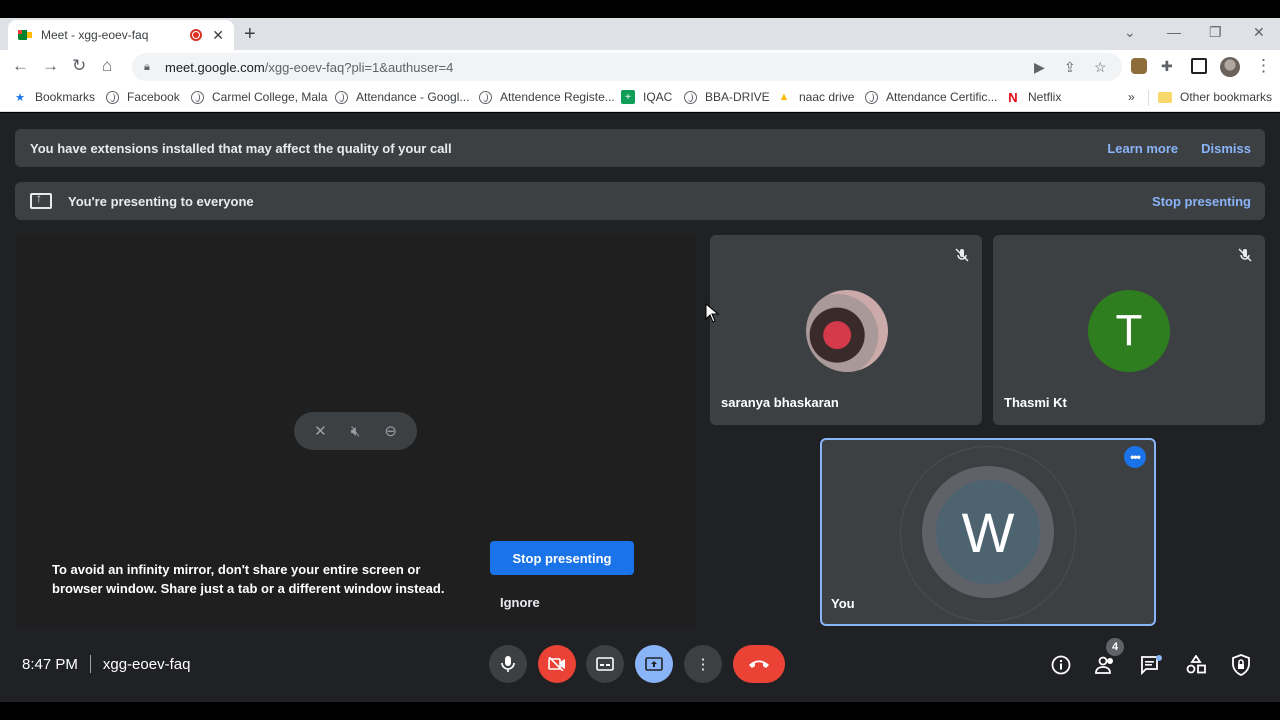 The height and width of the screenshot is (720, 1280). I want to click on participant-tile: T Thasmi Kt, so click(1129, 330).